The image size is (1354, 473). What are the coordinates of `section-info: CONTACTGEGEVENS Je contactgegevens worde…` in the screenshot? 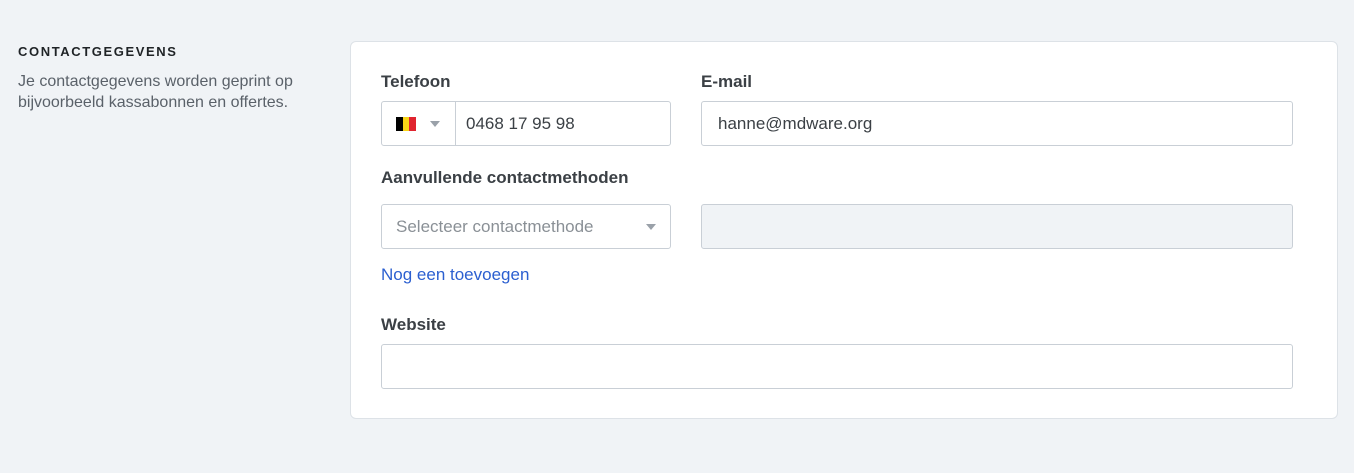 It's located at (173, 78).